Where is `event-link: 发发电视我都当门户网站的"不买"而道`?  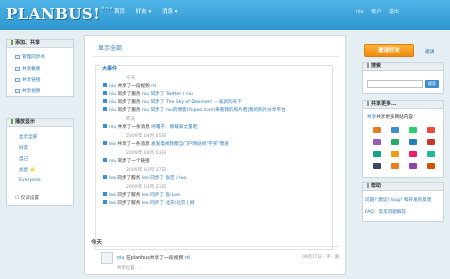
event-link: 发发电视我都当门户网站的"不买"而道 is located at coordinates (190, 144).